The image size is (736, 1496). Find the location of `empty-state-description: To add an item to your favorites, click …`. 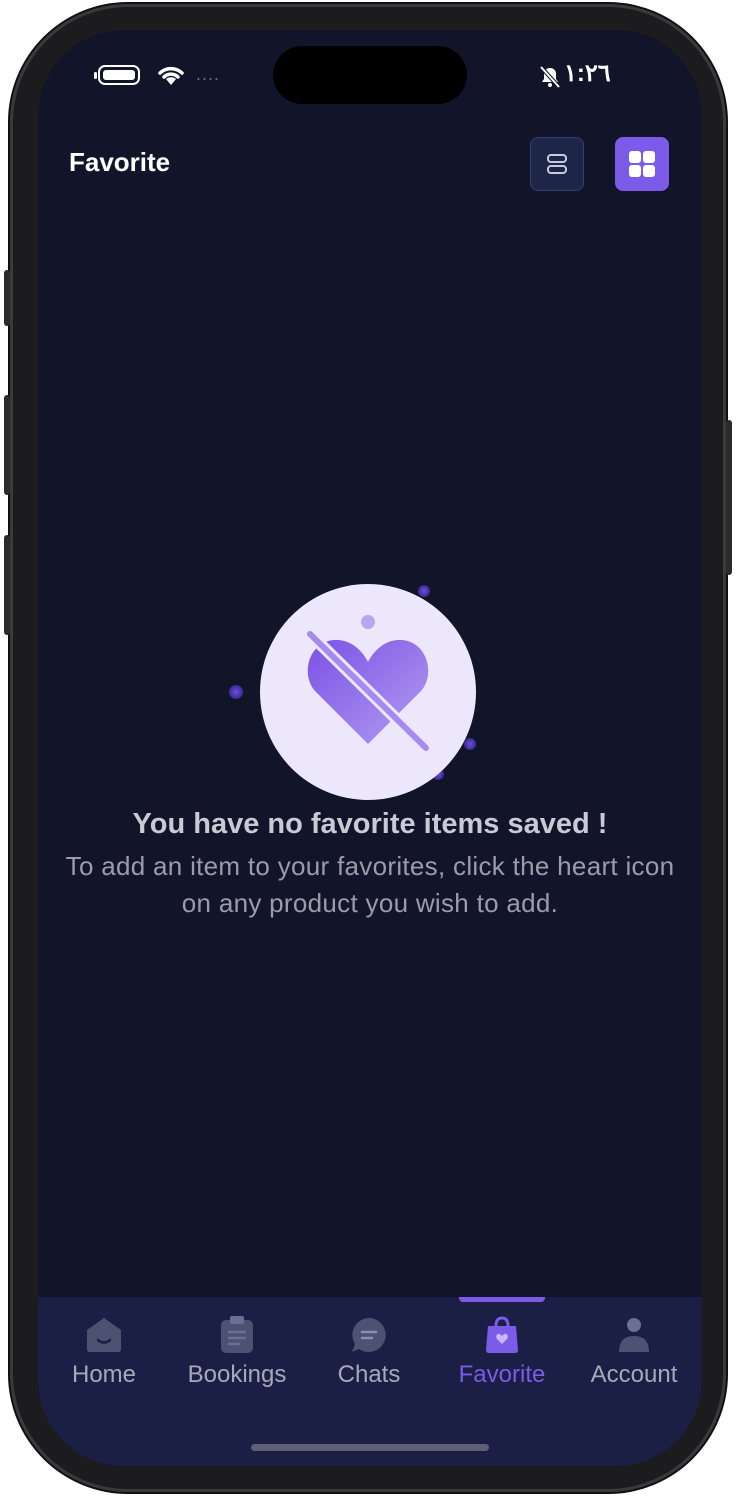

empty-state-description: To add an item to your favorites, click … is located at coordinates (370, 884).